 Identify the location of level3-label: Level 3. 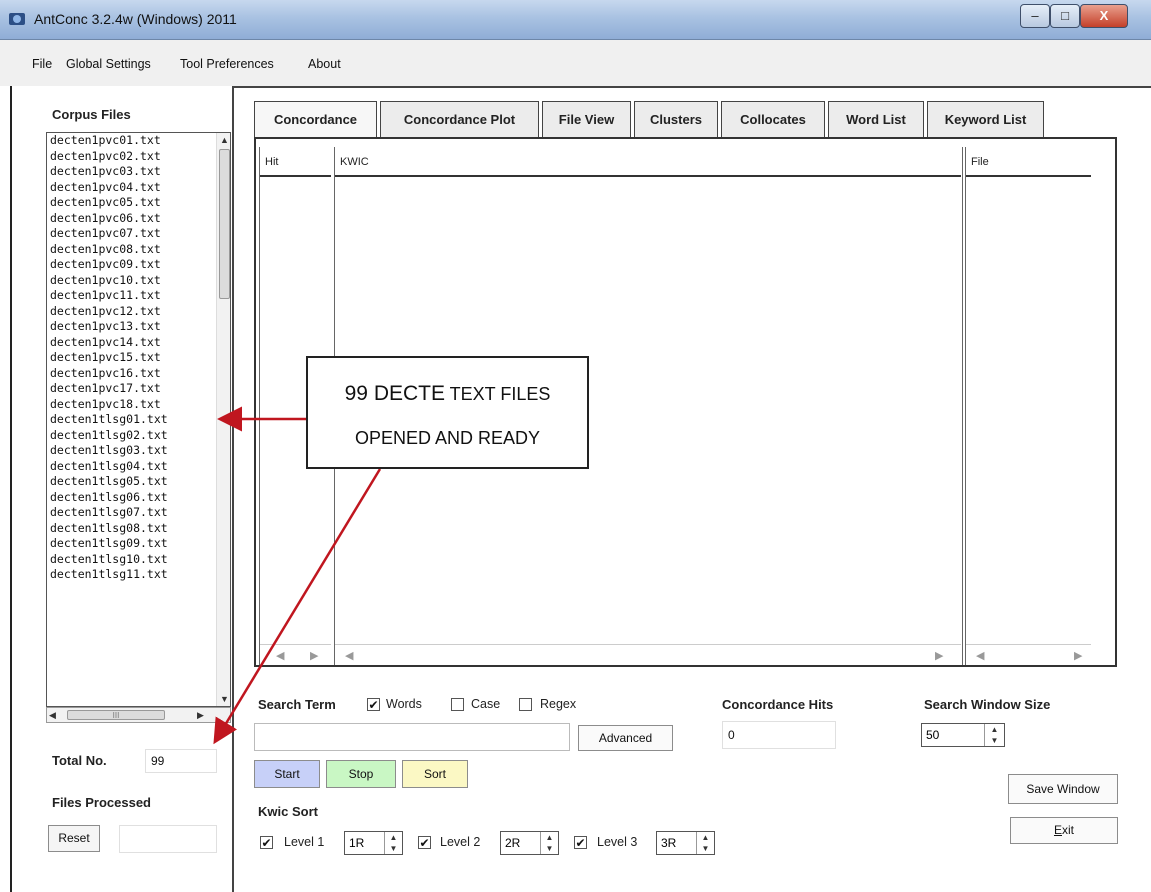
(617, 842).